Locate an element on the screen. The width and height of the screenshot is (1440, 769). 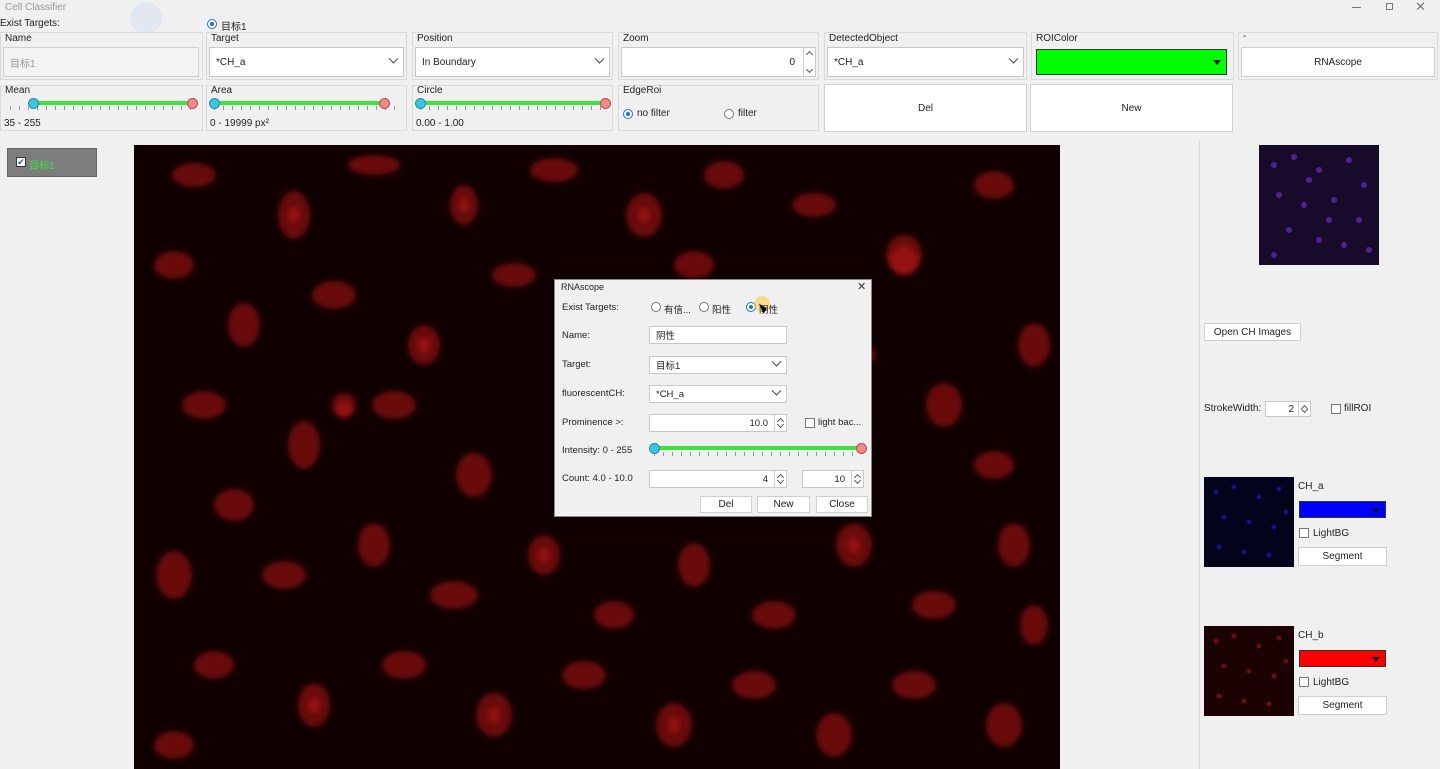
minimize-icon is located at coordinates (1356, 7).